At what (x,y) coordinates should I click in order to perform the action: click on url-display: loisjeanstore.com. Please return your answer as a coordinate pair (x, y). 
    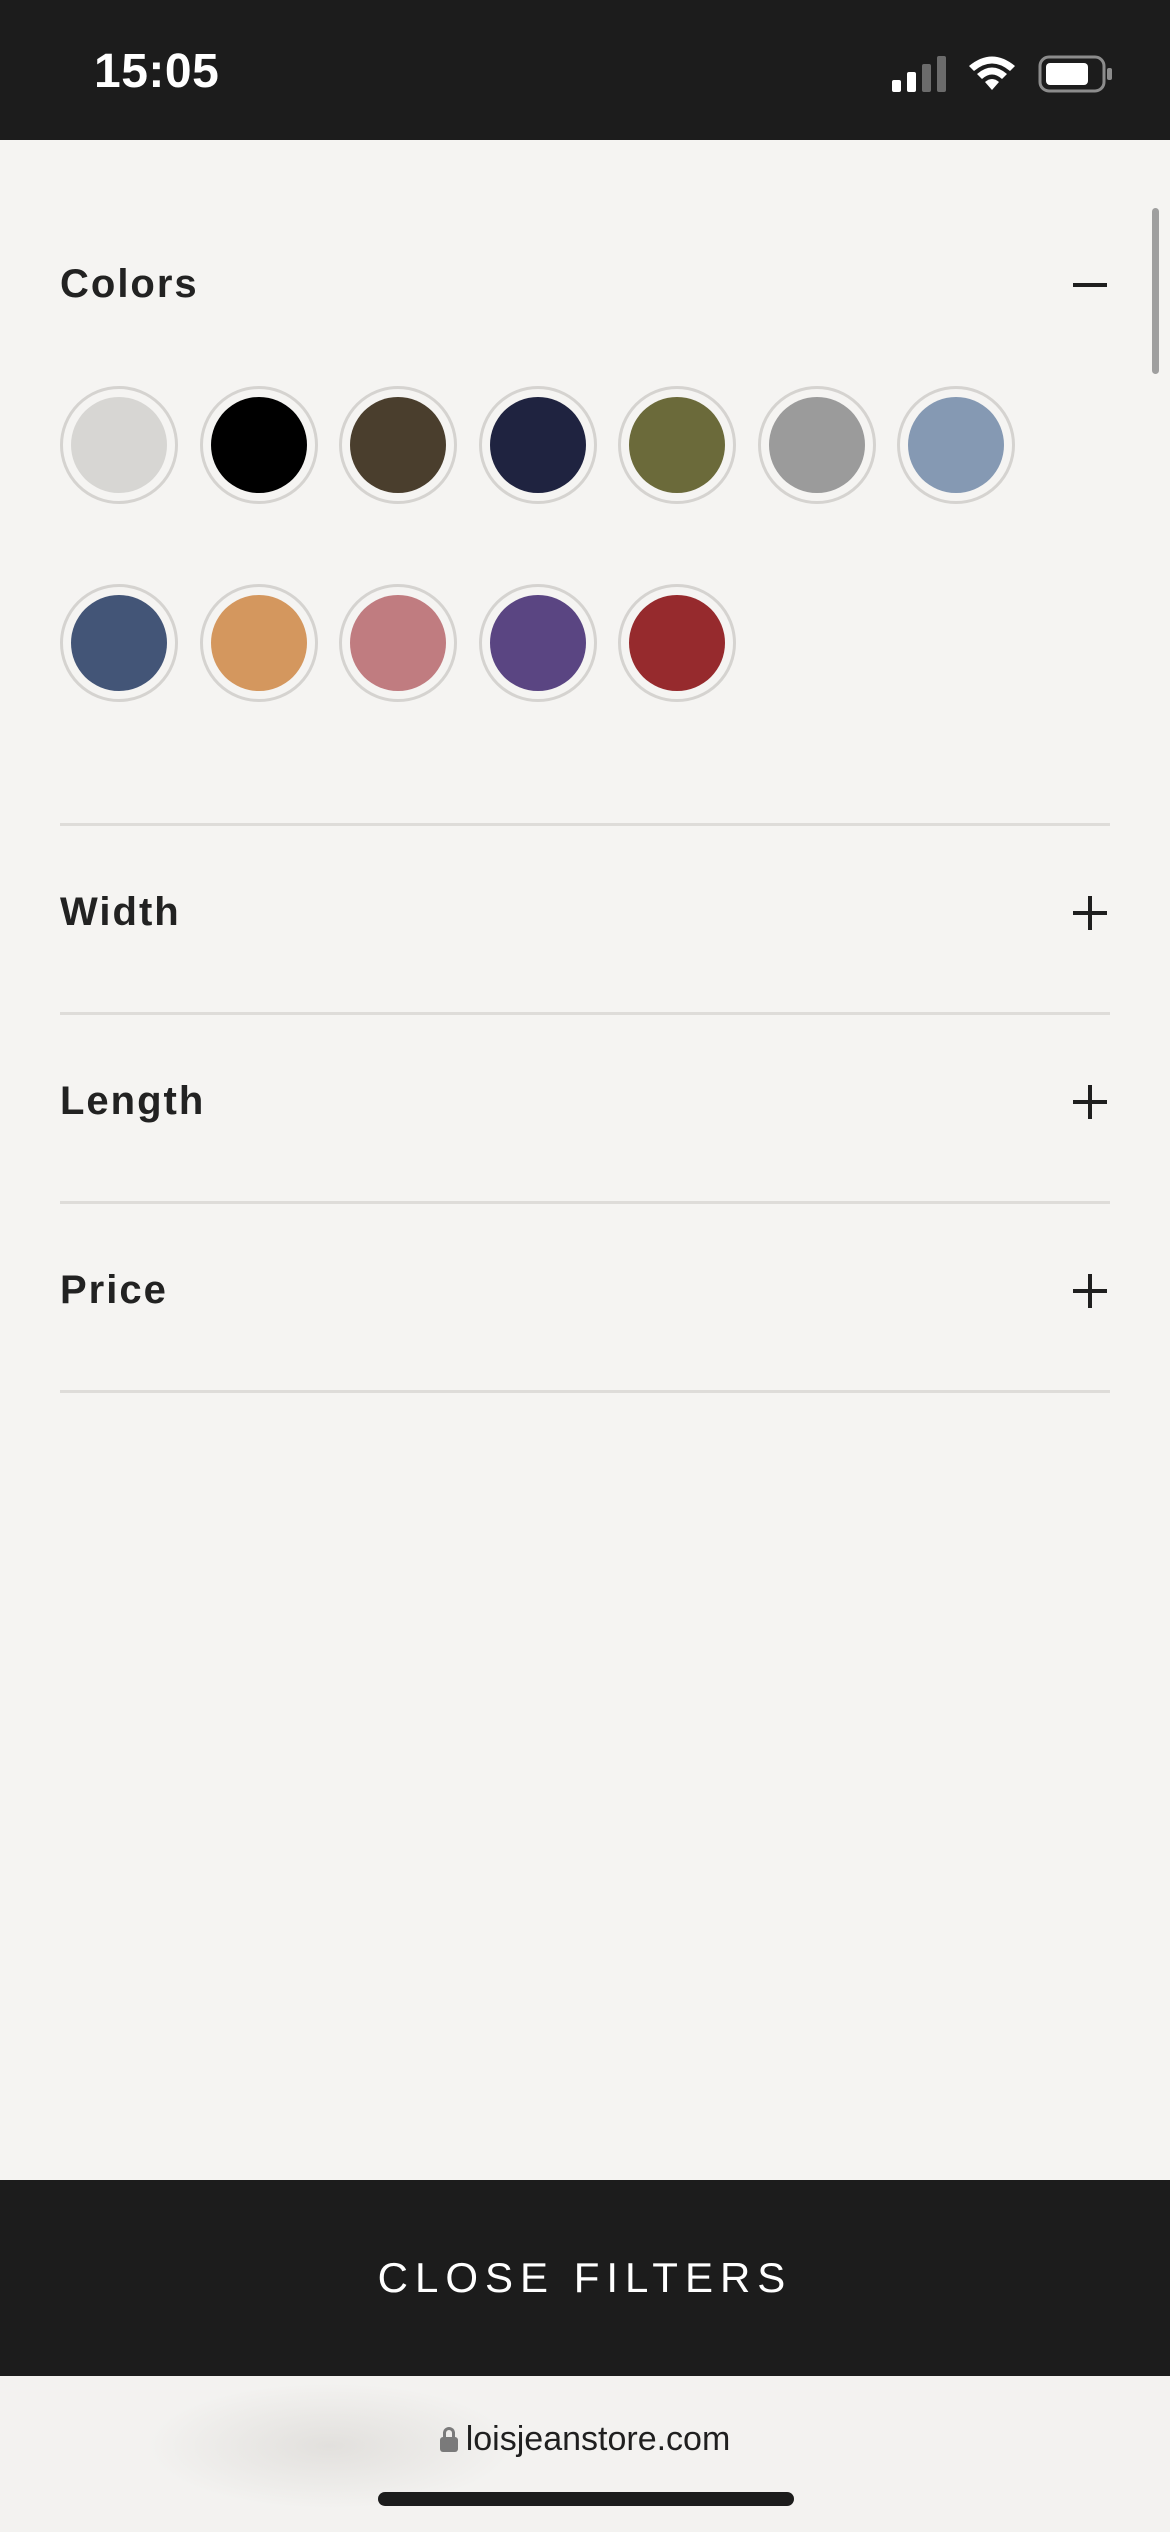
    Looking at the image, I should click on (585, 2439).